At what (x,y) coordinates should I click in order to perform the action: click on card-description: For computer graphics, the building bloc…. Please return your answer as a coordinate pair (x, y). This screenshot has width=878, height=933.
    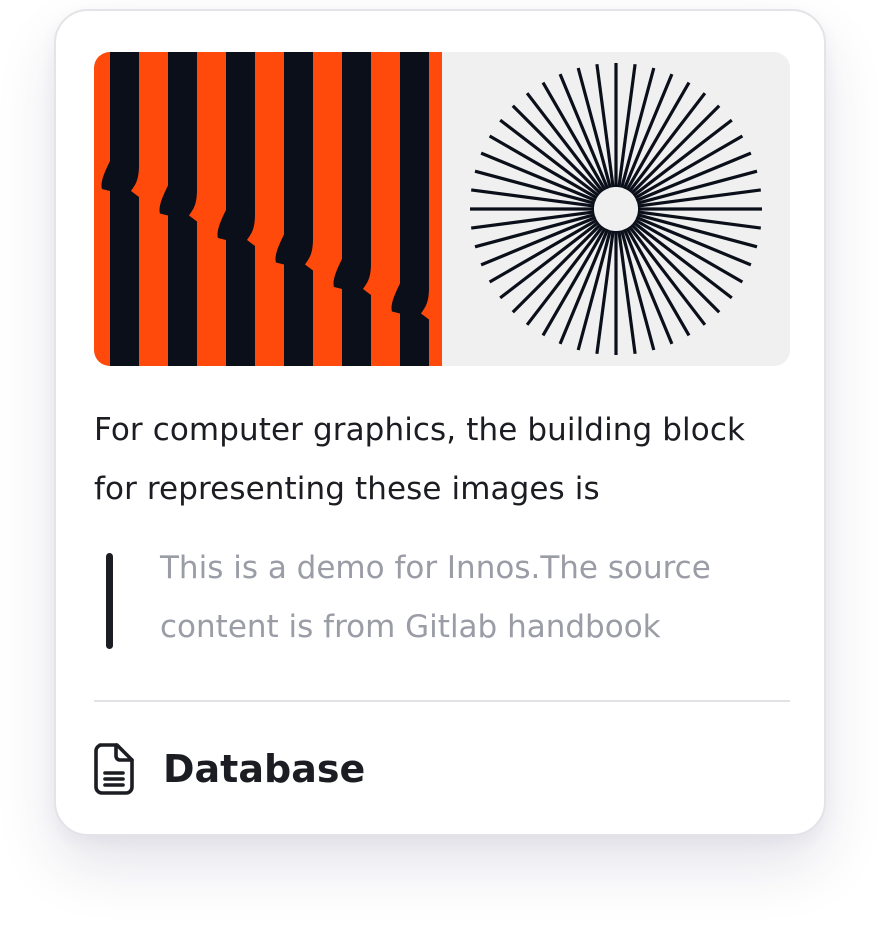
    Looking at the image, I should click on (420, 459).